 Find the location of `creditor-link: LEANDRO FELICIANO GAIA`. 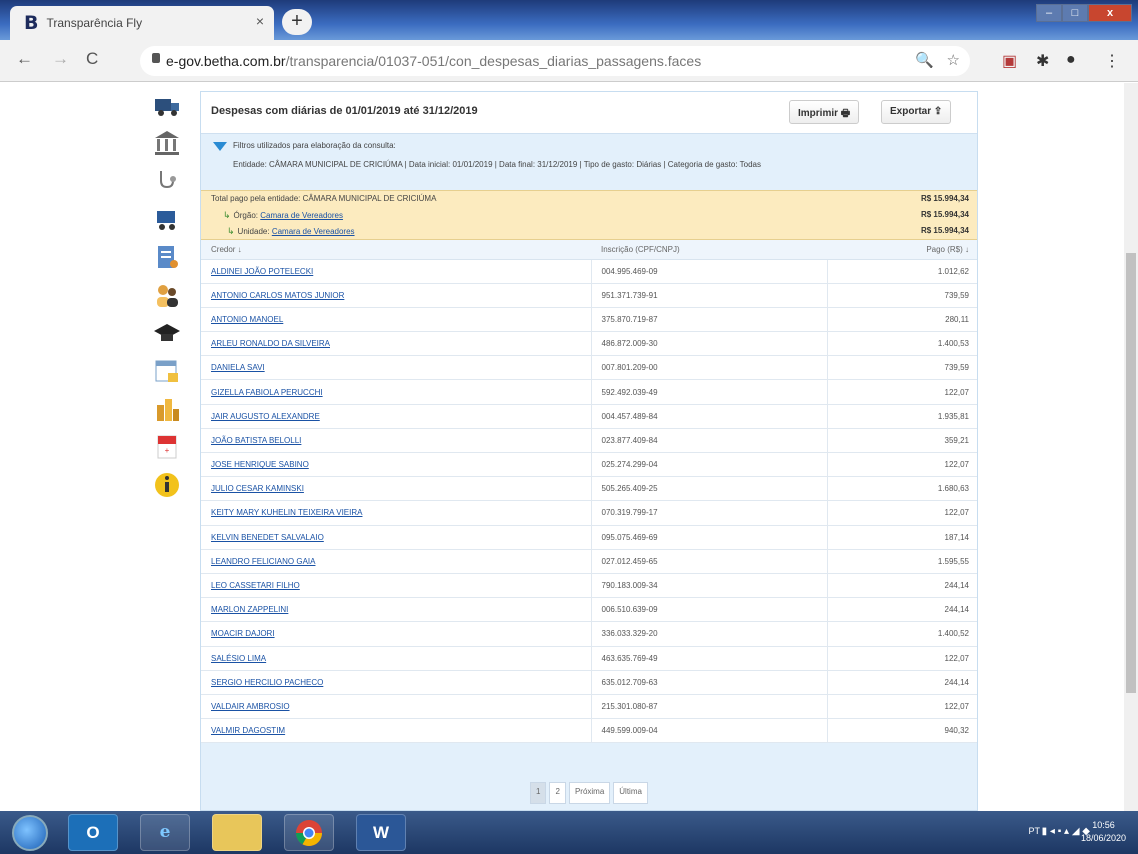

creditor-link: LEANDRO FELICIANO GAIA is located at coordinates (263, 561).